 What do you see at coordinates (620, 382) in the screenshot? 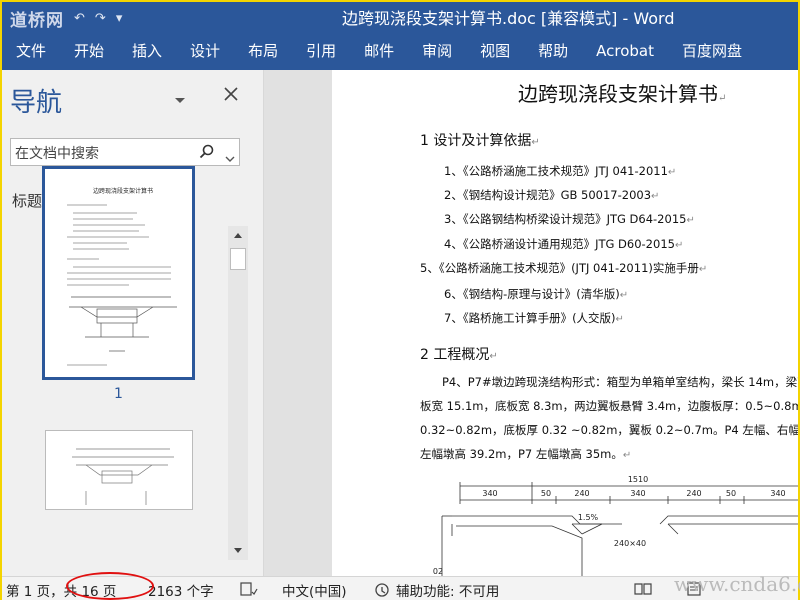
I see `overview-line: P4、P7#墩边跨现浇结构形式：箱型为单箱单室结构，梁长 14m，梁高 4` at bounding box center [620, 382].